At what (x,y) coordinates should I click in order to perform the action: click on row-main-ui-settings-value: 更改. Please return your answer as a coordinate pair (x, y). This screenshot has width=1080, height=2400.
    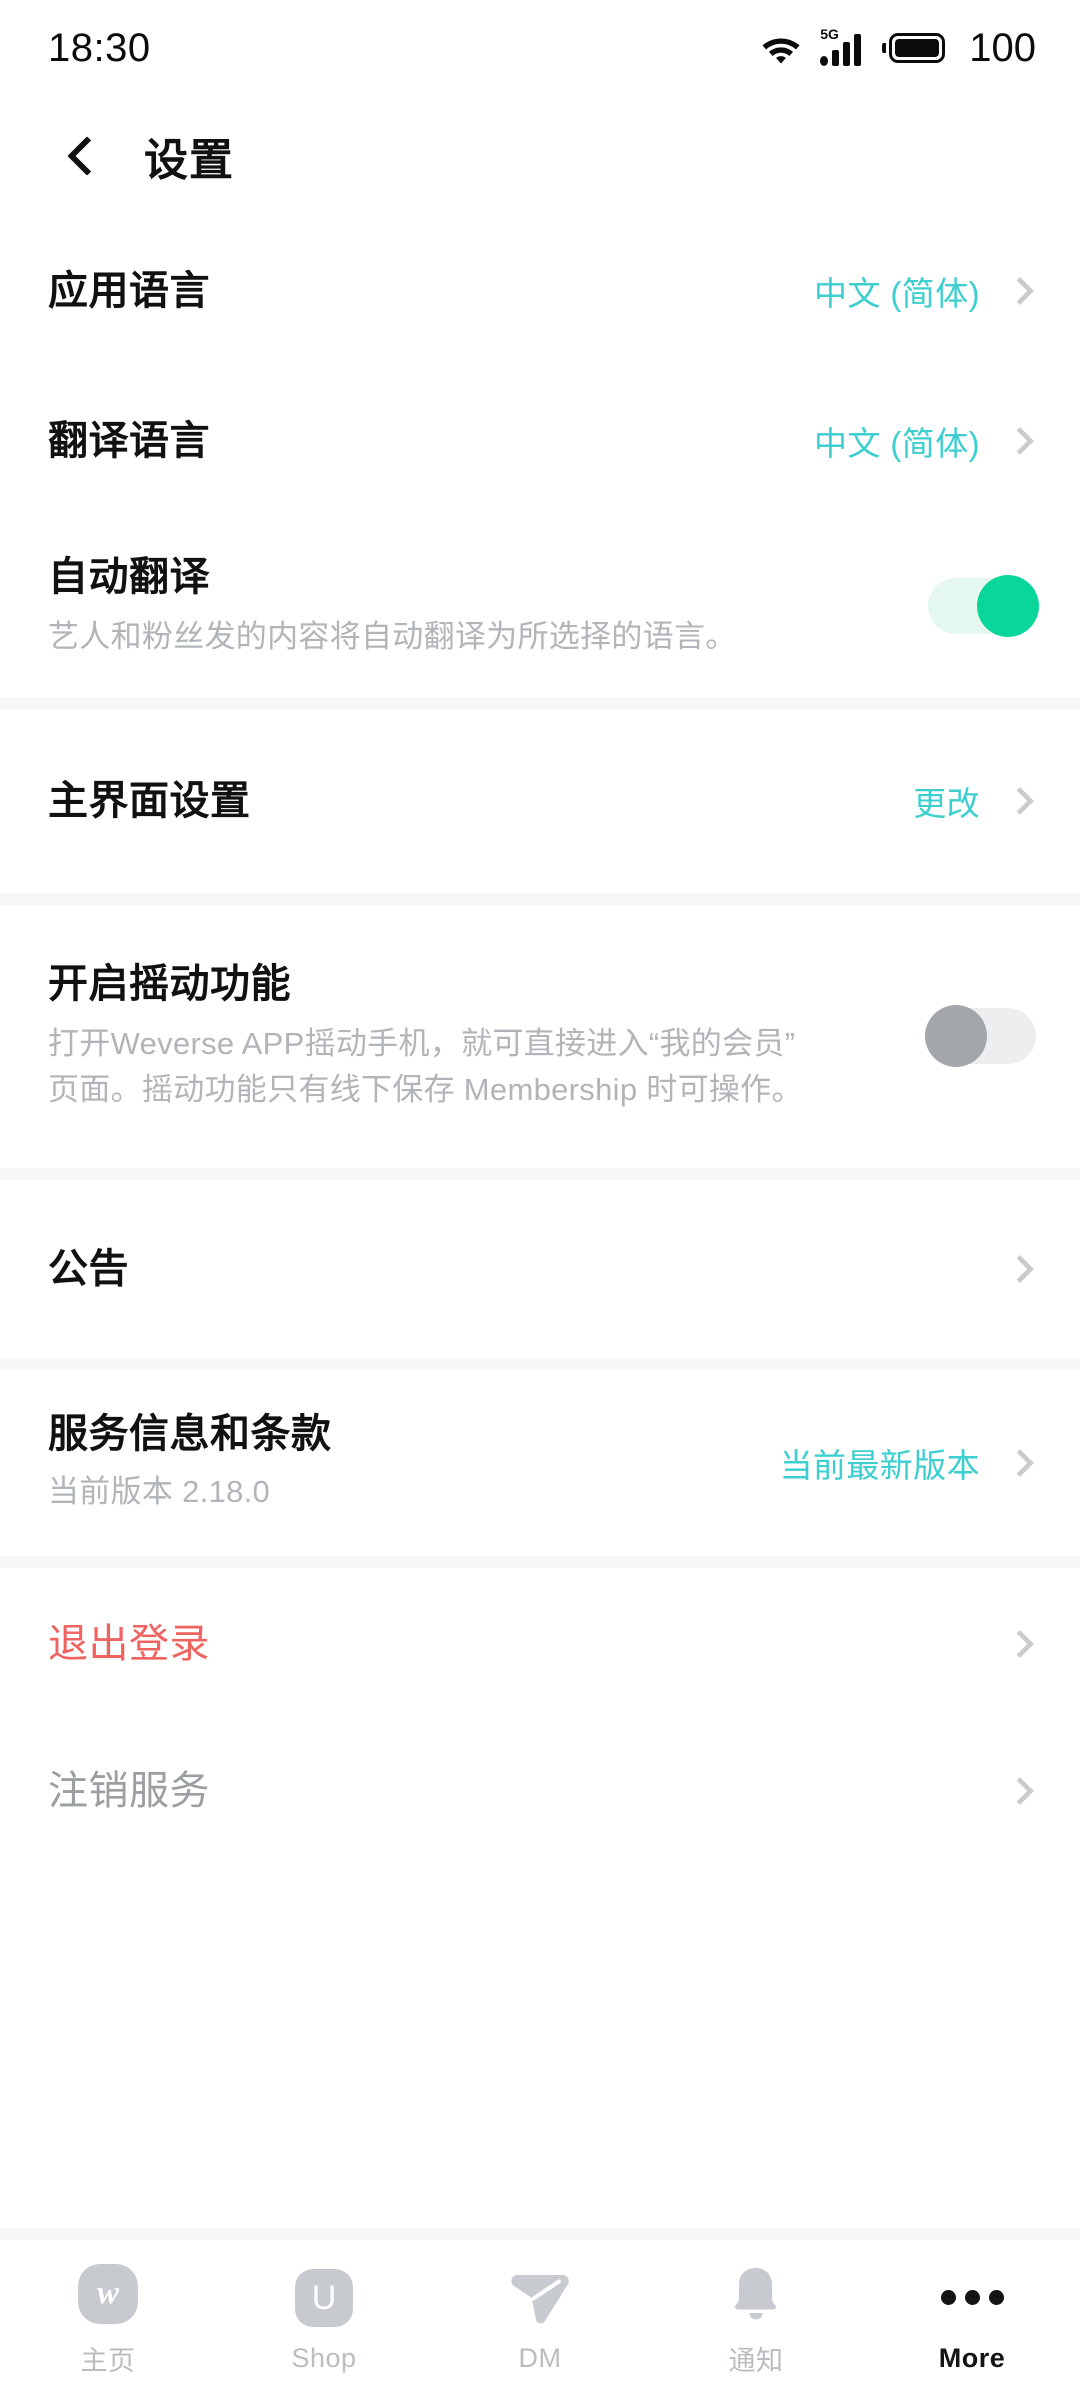
    Looking at the image, I should click on (946, 803).